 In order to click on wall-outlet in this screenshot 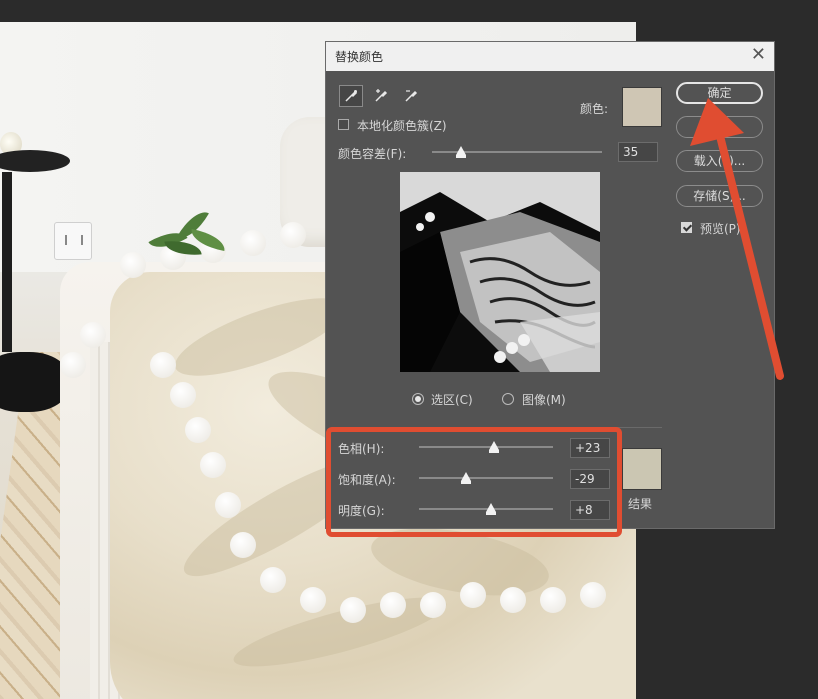, I will do `click(73, 241)`.